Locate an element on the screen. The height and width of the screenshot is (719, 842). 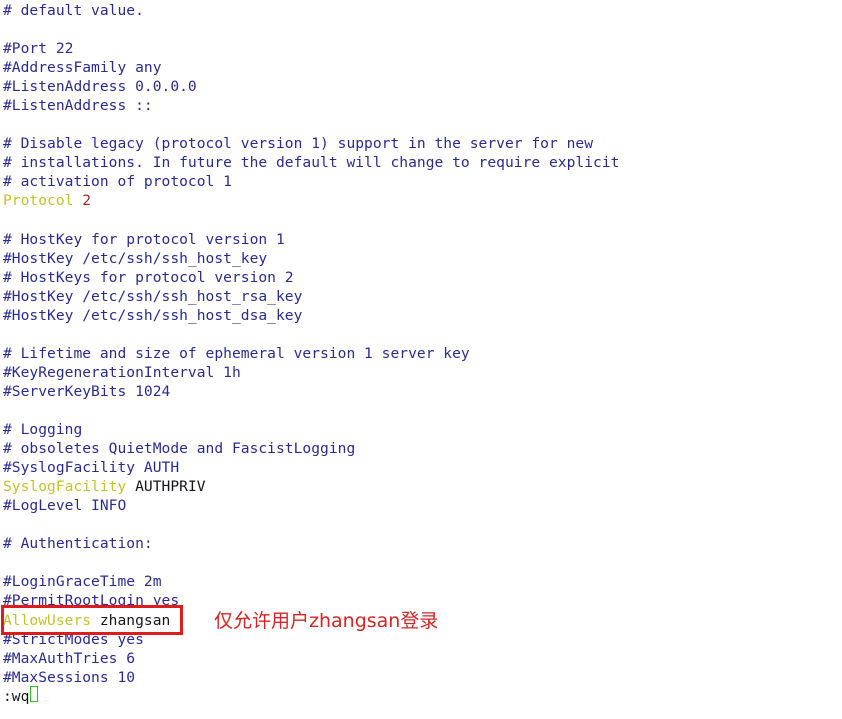
directive-value: AUTHPRIV is located at coordinates (166, 487).